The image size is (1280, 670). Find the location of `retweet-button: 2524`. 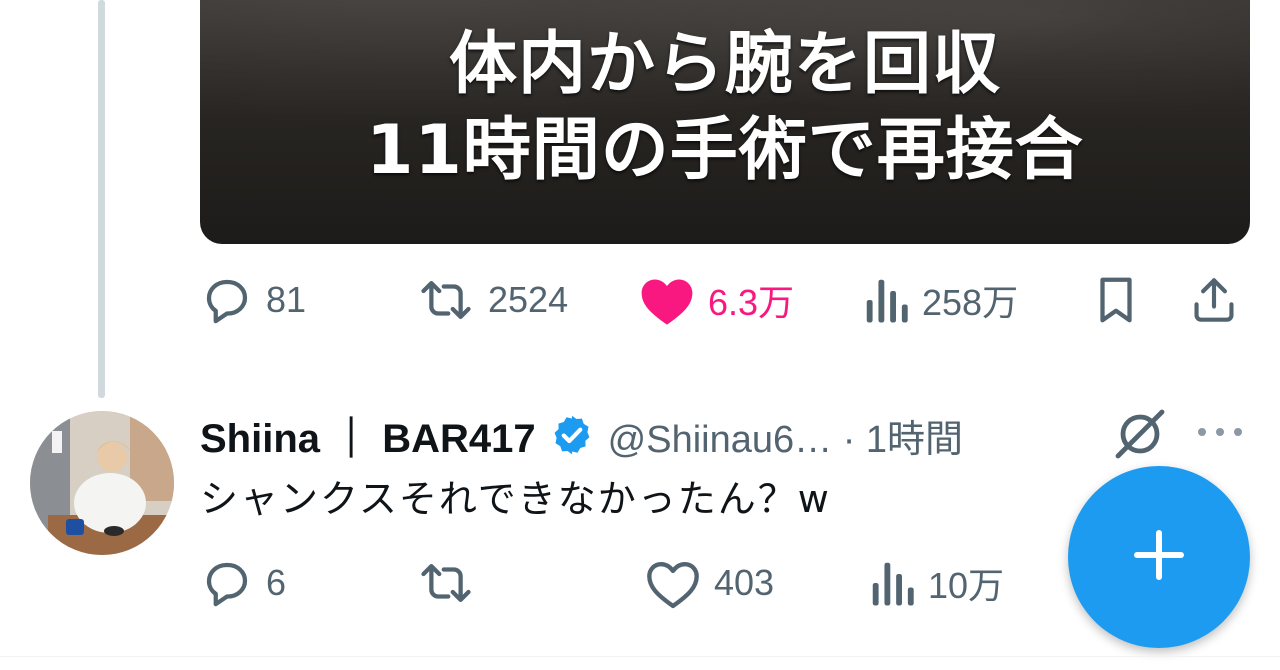

retweet-button: 2524 is located at coordinates (492, 300).